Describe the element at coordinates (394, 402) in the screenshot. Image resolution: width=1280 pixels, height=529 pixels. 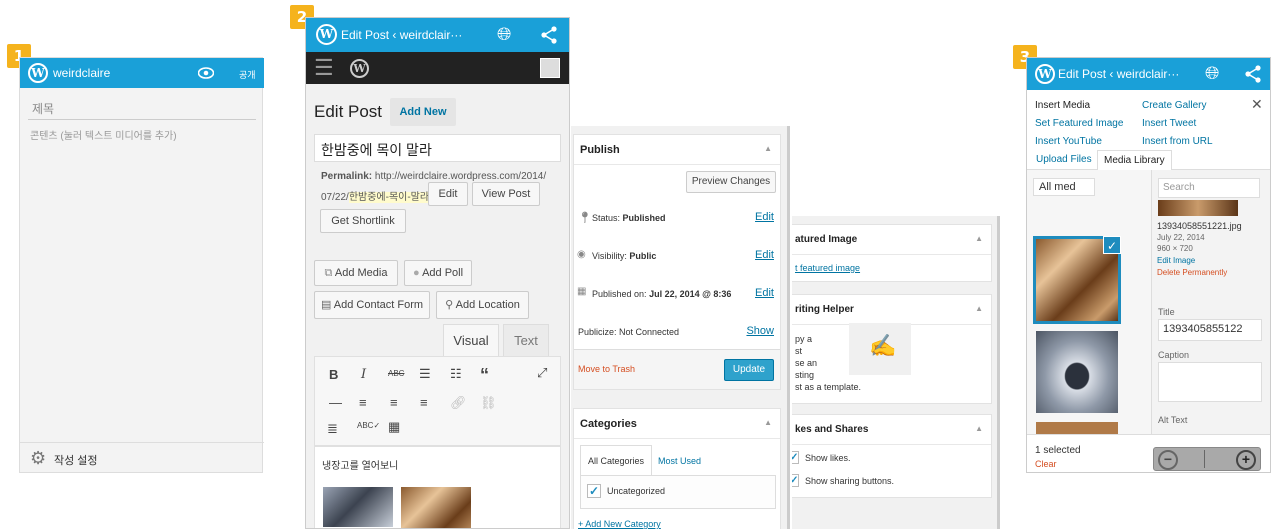
I see `align-center-icon: ≡` at that location.